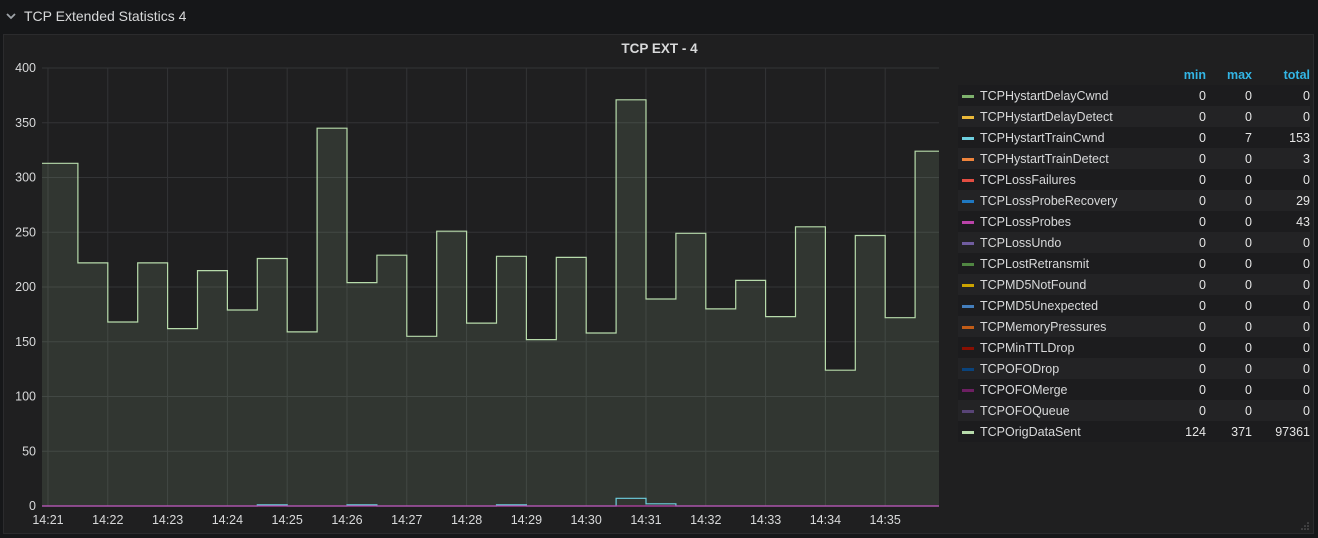  I want to click on legend-series: TCPMinTTLDrop, so click(1059, 347).